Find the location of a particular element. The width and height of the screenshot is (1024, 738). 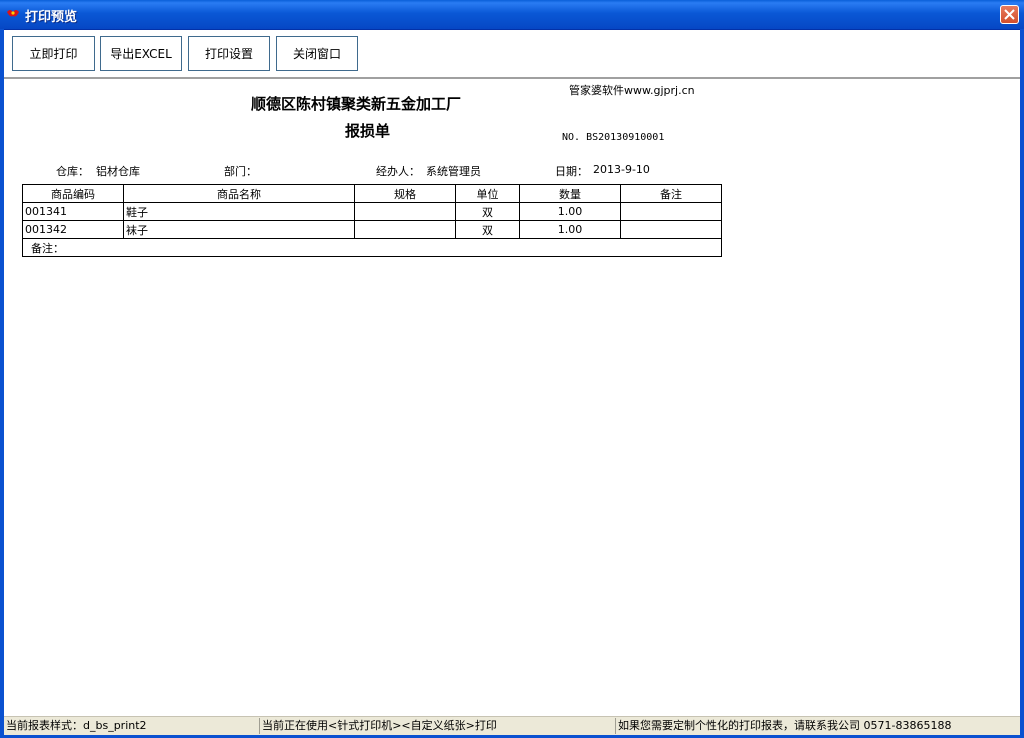

item-name: 鞋子 is located at coordinates (239, 211).